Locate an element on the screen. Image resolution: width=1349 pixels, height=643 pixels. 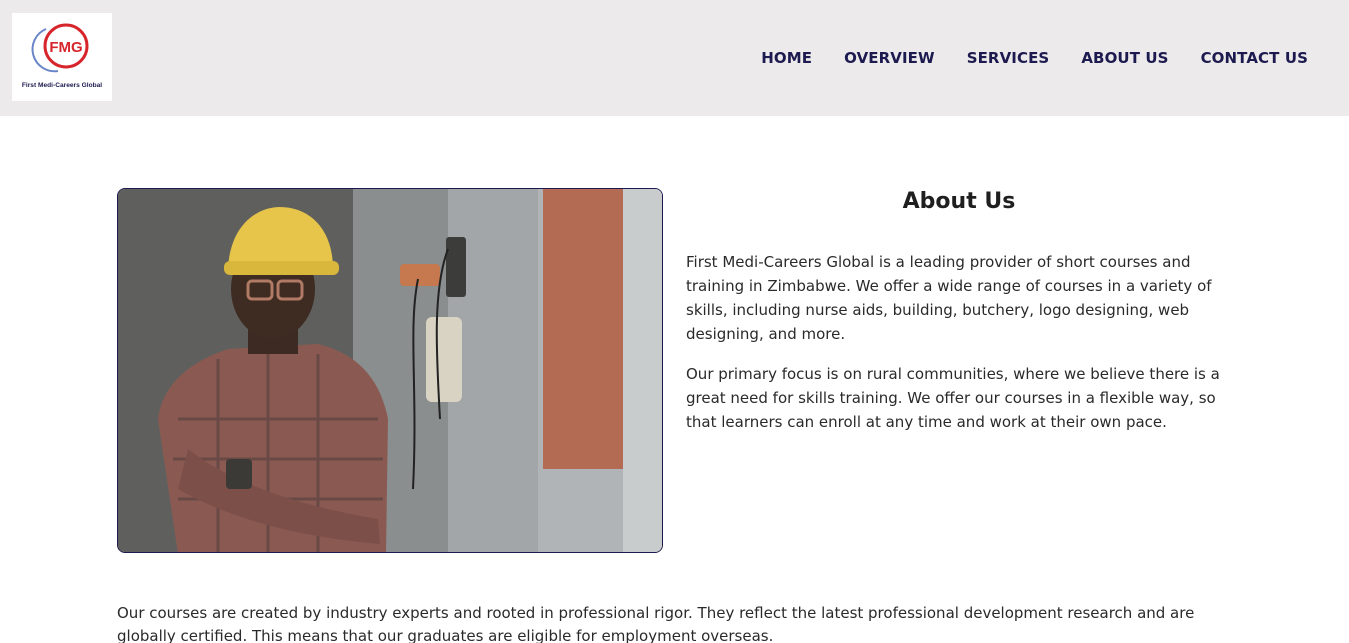
nav-contact-us: CONTACT US is located at coordinates (1254, 58).